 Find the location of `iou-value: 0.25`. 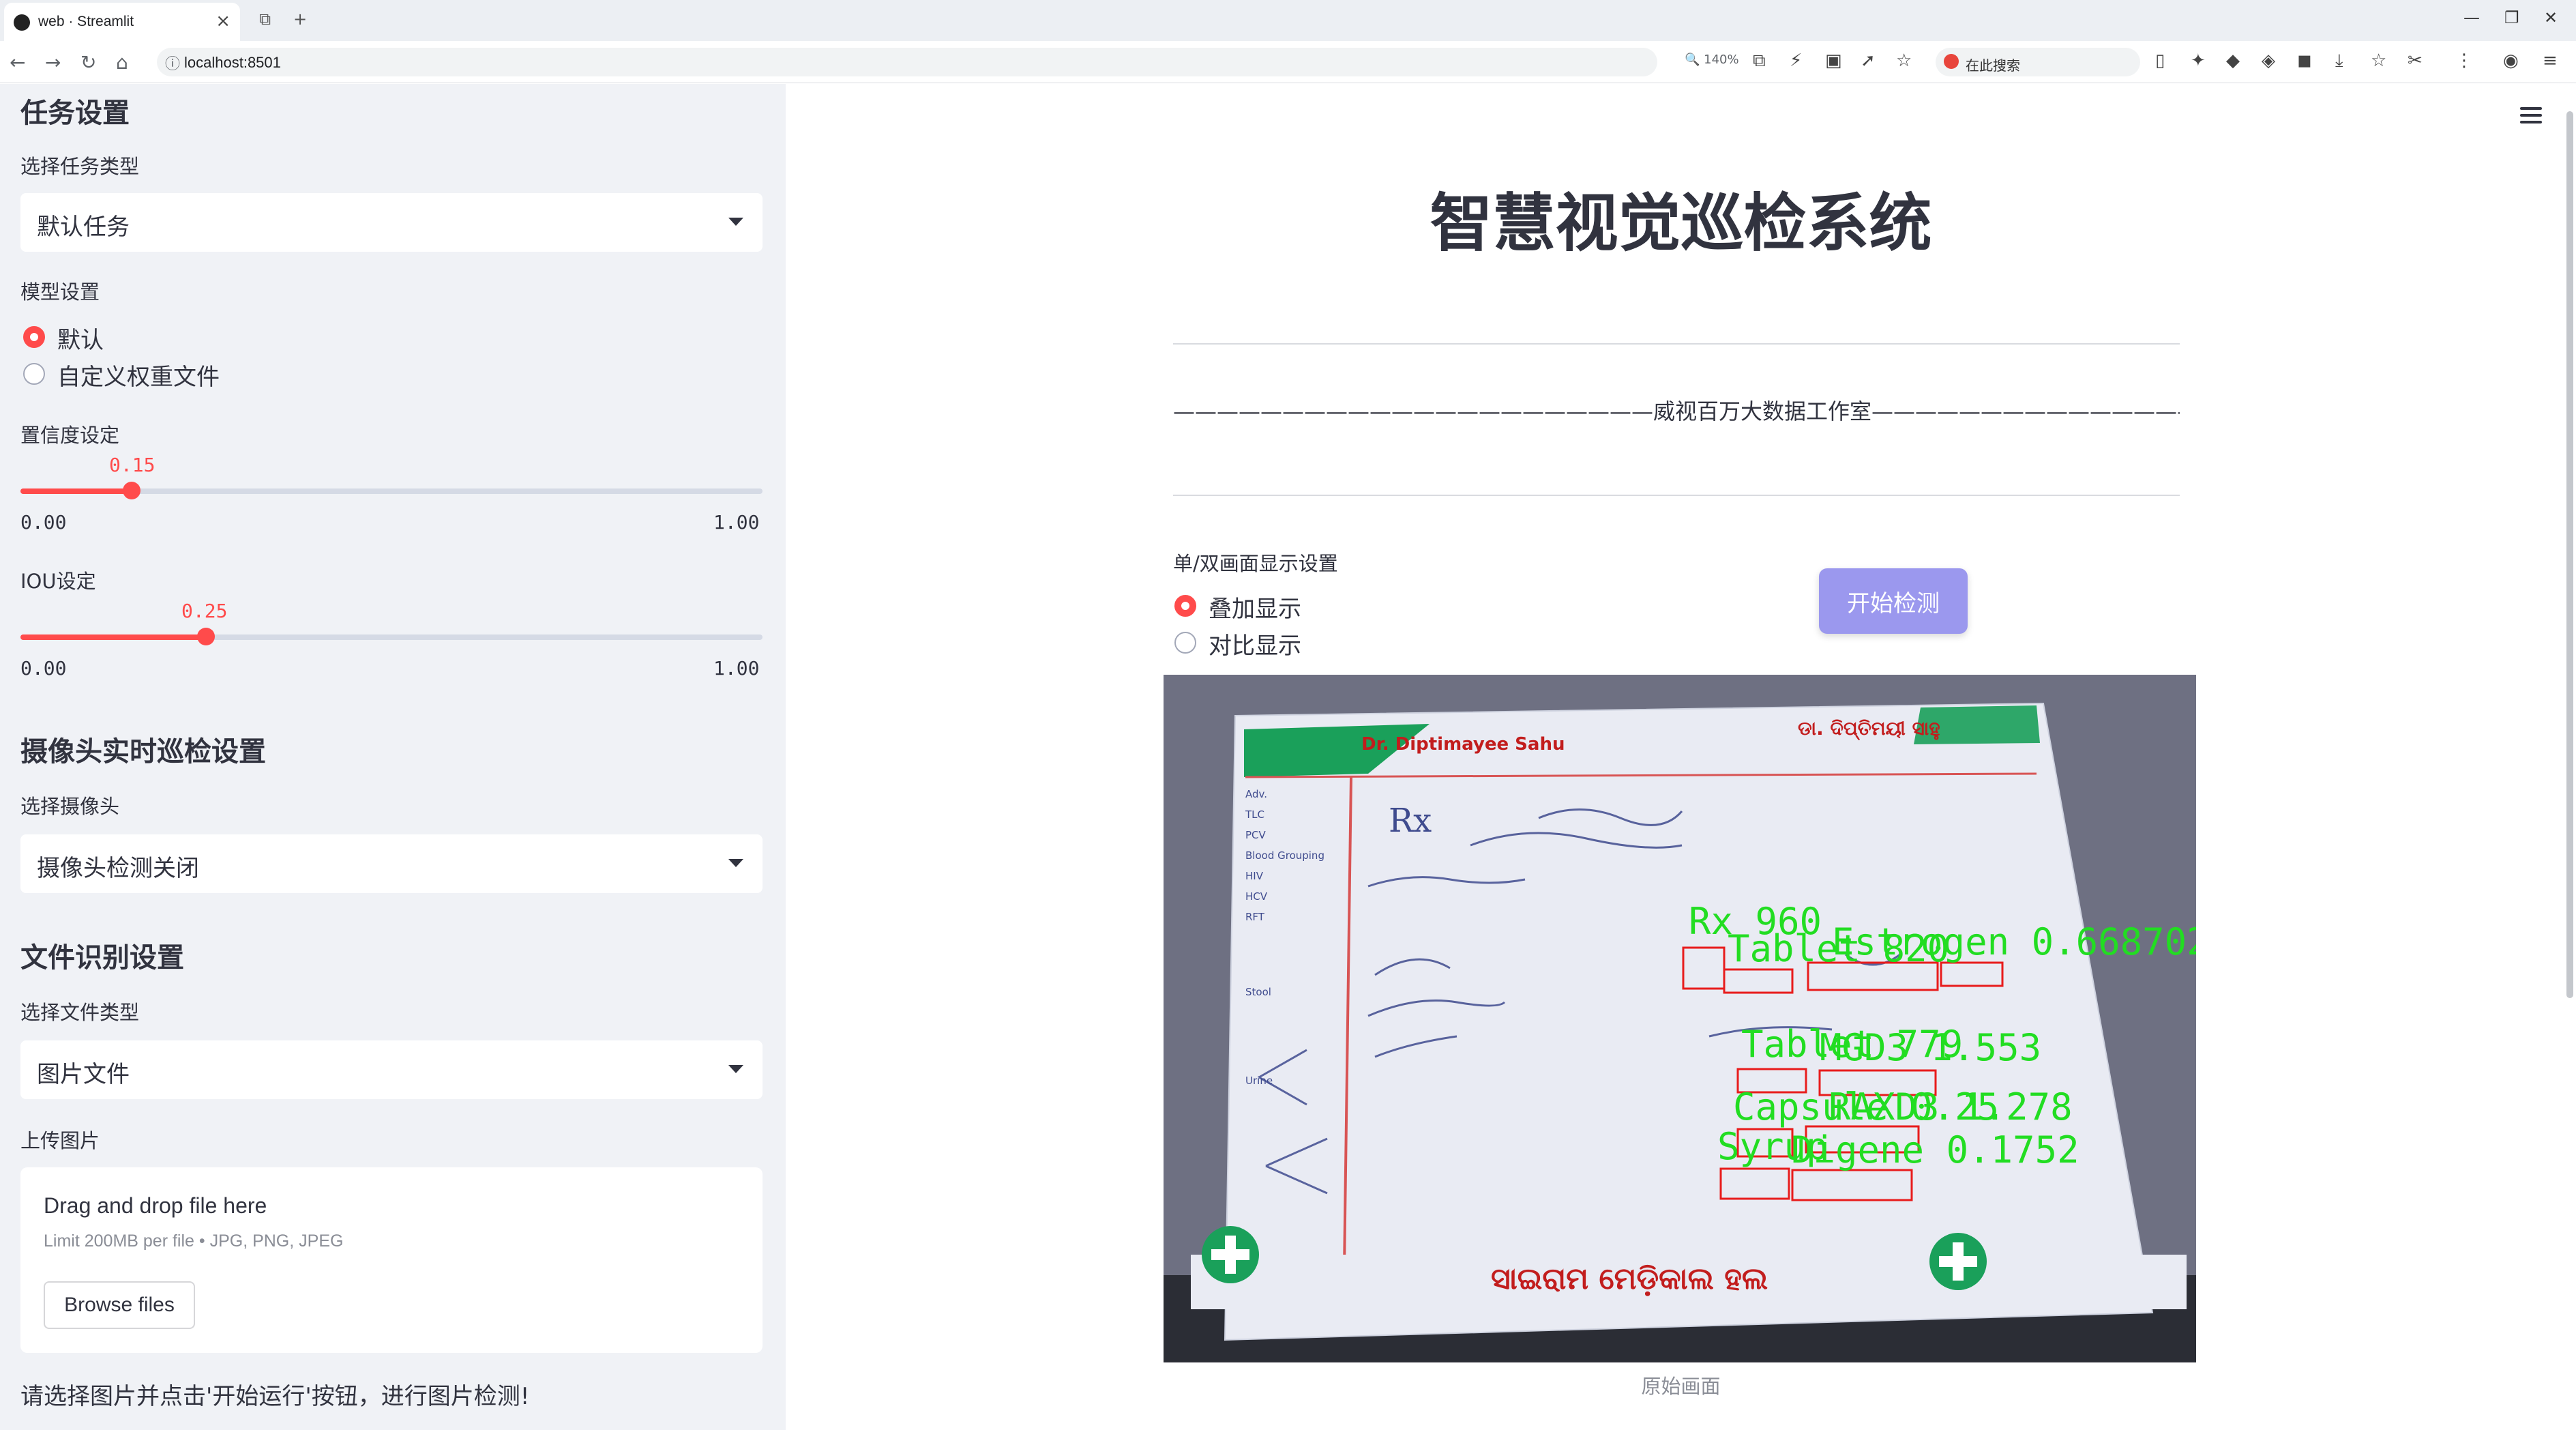

iou-value: 0.25 is located at coordinates (204, 611).